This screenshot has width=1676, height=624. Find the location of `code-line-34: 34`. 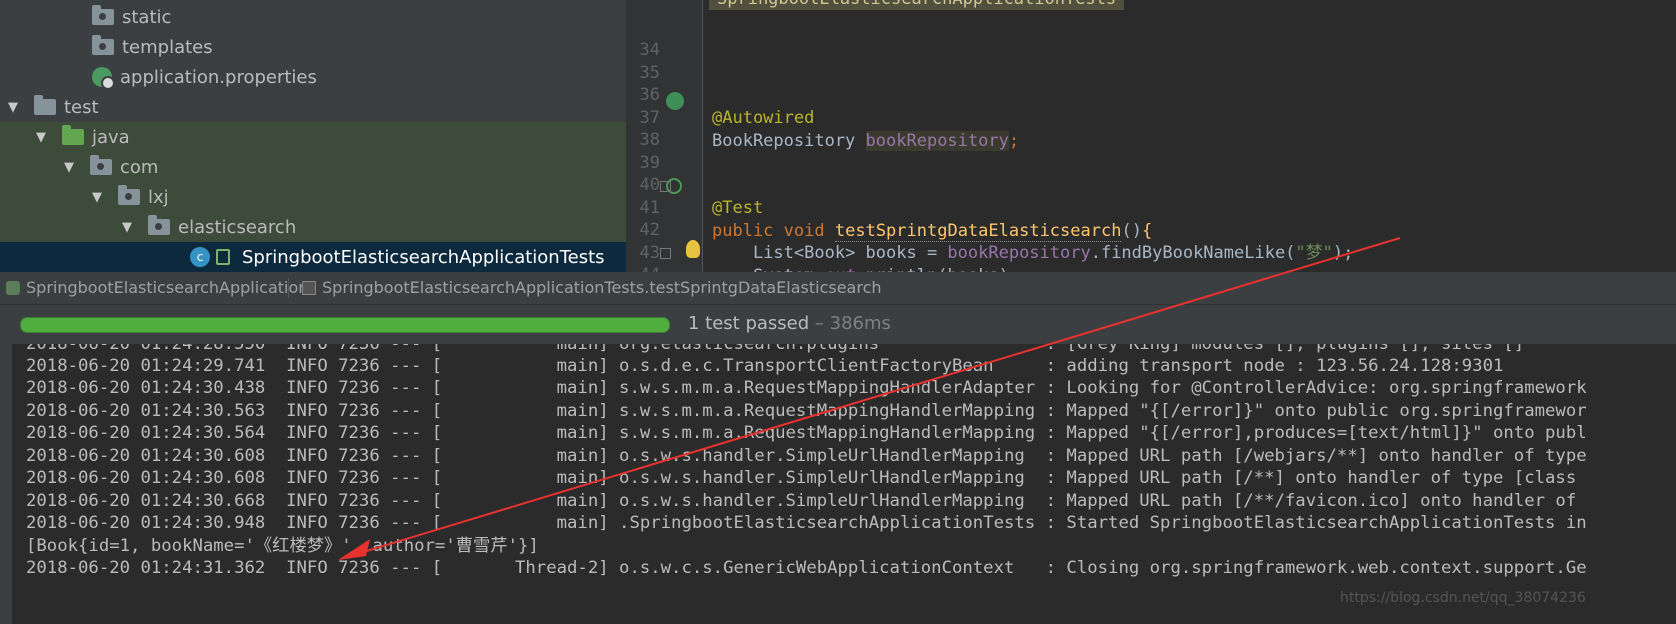

code-line-34: 34 is located at coordinates (1151, 38).